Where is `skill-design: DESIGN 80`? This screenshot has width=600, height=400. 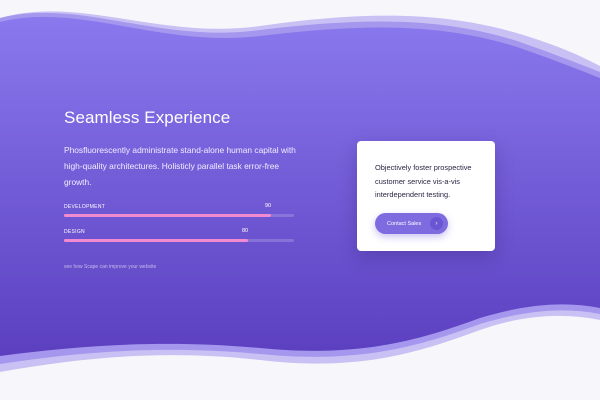 skill-design: DESIGN 80 is located at coordinates (184, 235).